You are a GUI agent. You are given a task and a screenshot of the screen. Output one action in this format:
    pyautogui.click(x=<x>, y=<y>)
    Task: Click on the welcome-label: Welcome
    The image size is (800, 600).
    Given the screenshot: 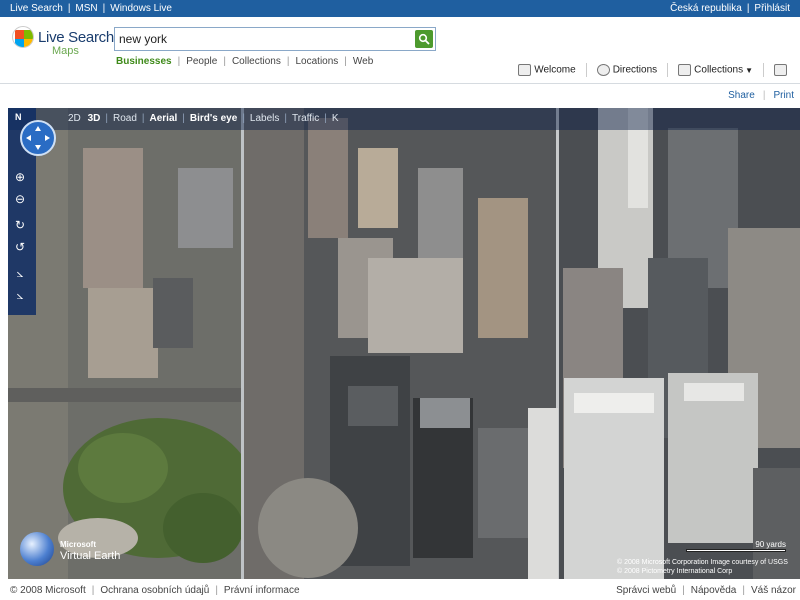 What is the action you would take?
    pyautogui.click(x=555, y=70)
    